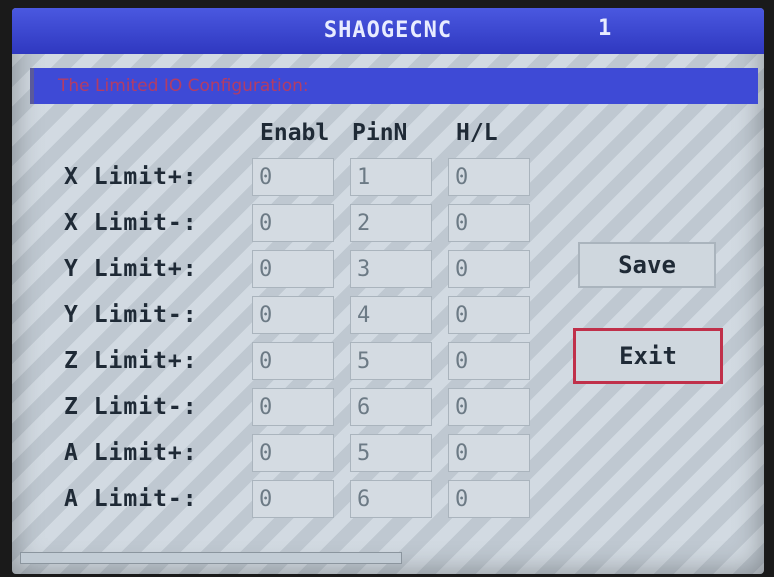 This screenshot has height=577, width=774. What do you see at coordinates (391, 177) in the screenshot?
I see `x-limit-plus-pin-field: 1` at bounding box center [391, 177].